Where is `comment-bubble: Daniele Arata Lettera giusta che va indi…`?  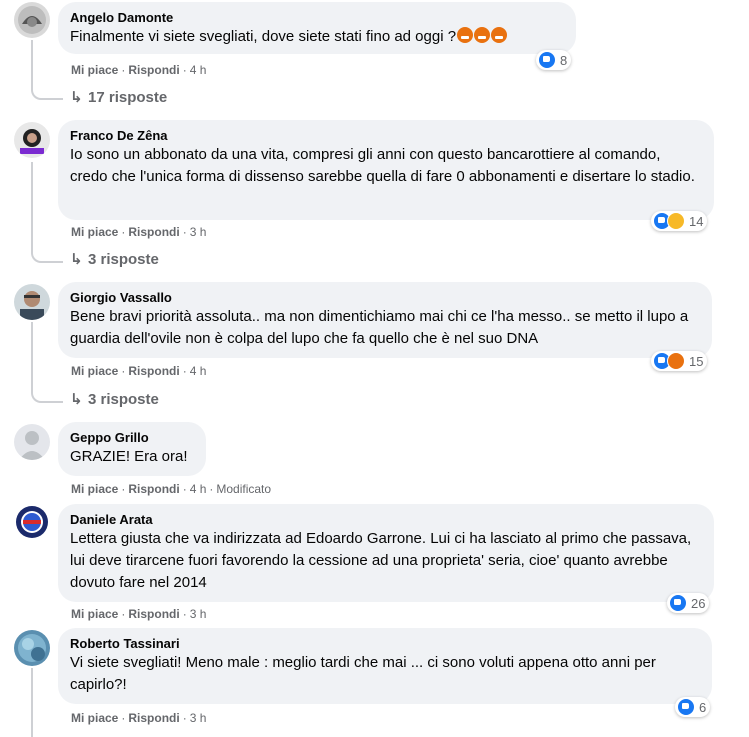 comment-bubble: Daniele Arata Lettera giusta che va indi… is located at coordinates (386, 553).